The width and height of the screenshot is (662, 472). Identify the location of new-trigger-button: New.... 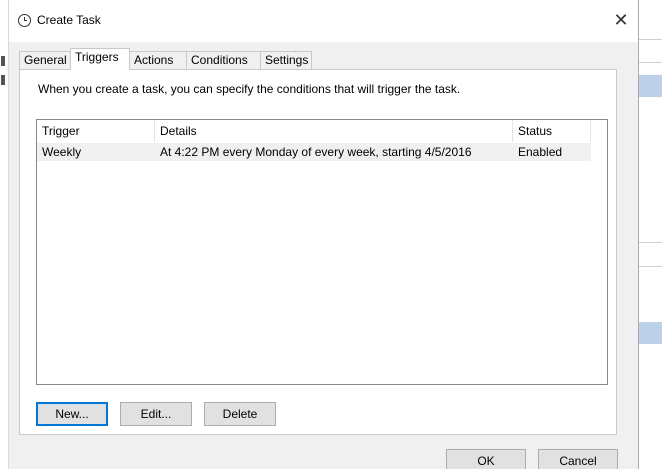
(72, 414).